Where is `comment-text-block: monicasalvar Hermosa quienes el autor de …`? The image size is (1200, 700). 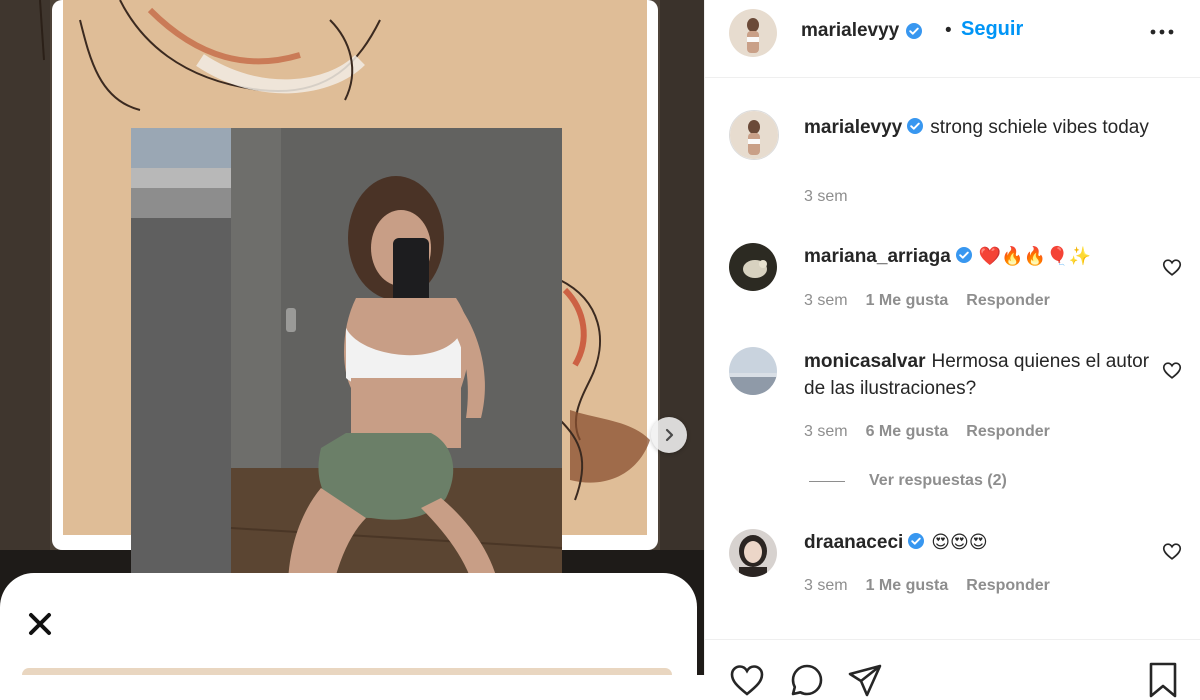
comment-text-block: monicasalvar Hermosa quienes el autor de … is located at coordinates (984, 375).